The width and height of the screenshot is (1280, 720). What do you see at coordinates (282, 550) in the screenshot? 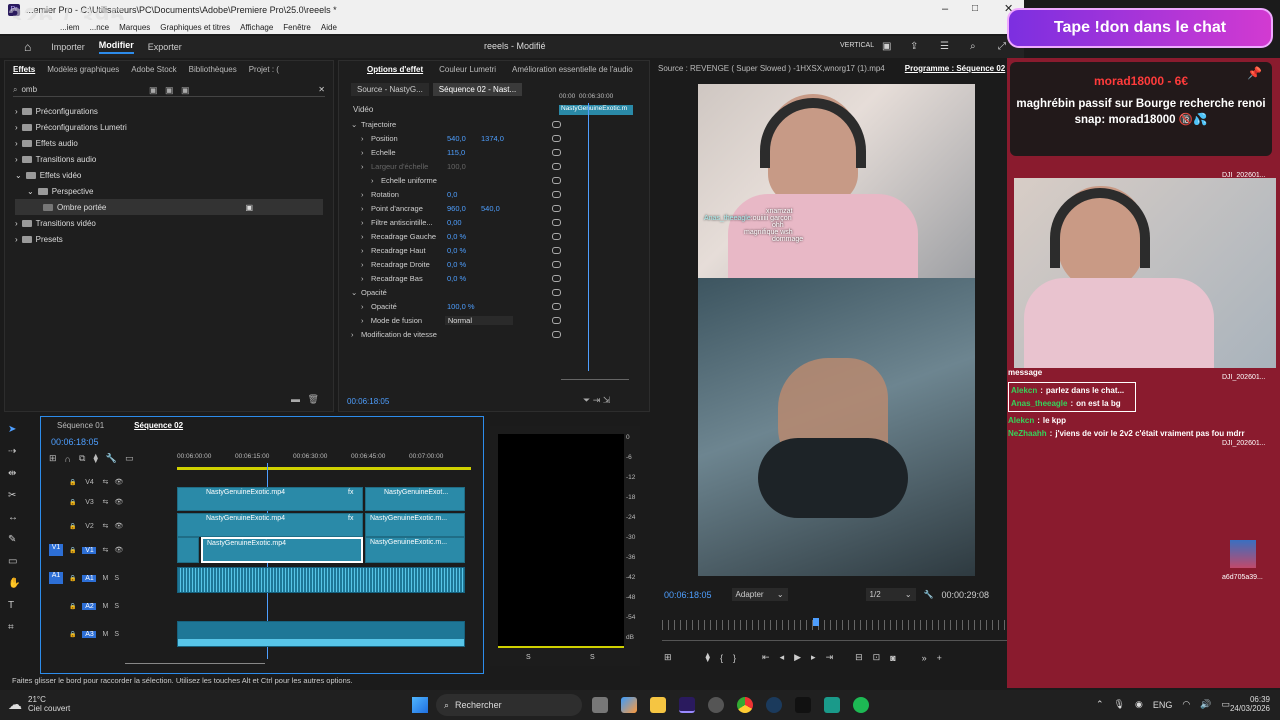
I see `video-clip-selected: NastyGenuineExotic.mp4` at bounding box center [282, 550].